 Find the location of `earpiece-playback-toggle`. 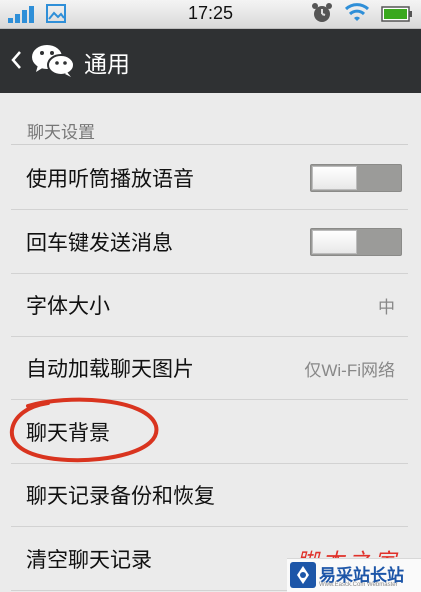

earpiece-playback-toggle is located at coordinates (356, 178).